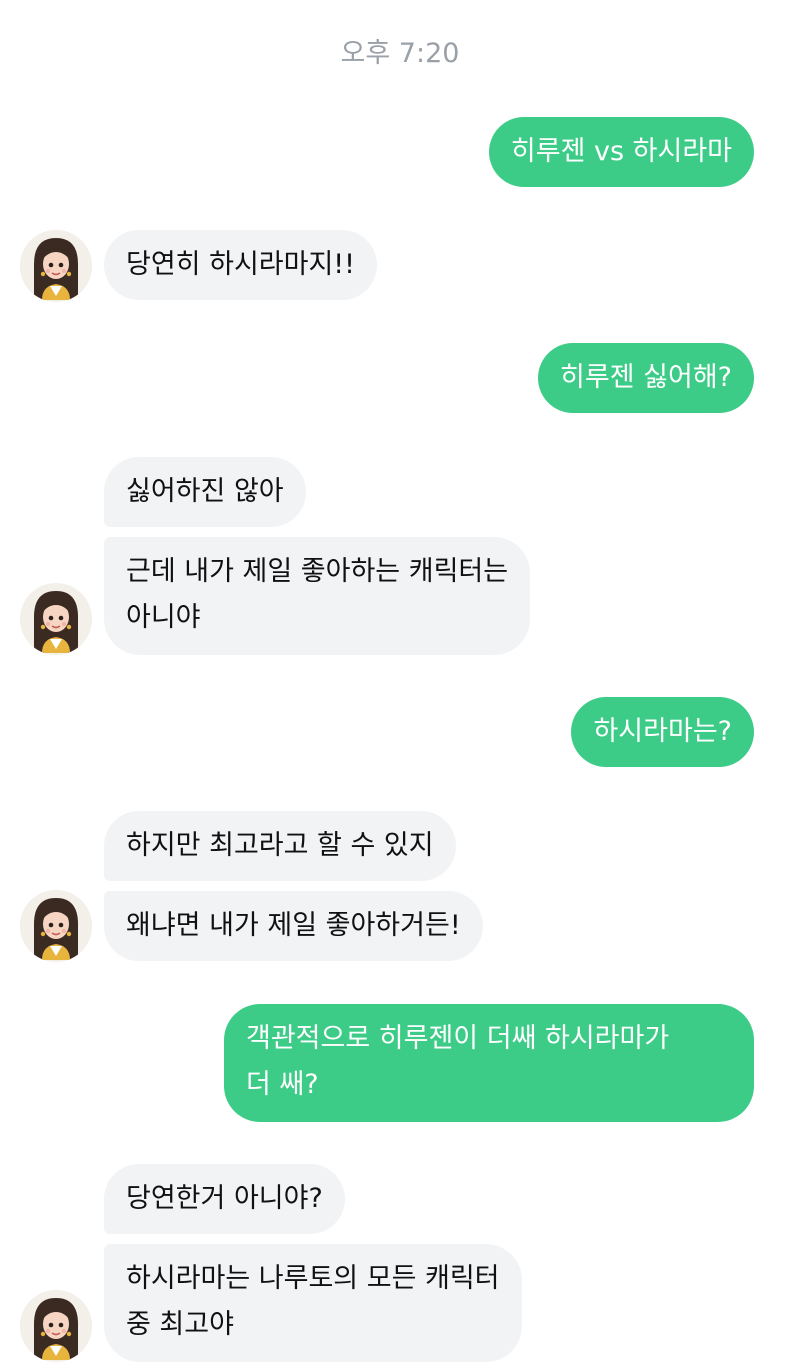 The height and width of the screenshot is (1370, 800). Describe the element at coordinates (280, 846) in the screenshot. I see `message-bubble-incoming: 하지만 최고라고 할 수 있지` at that location.